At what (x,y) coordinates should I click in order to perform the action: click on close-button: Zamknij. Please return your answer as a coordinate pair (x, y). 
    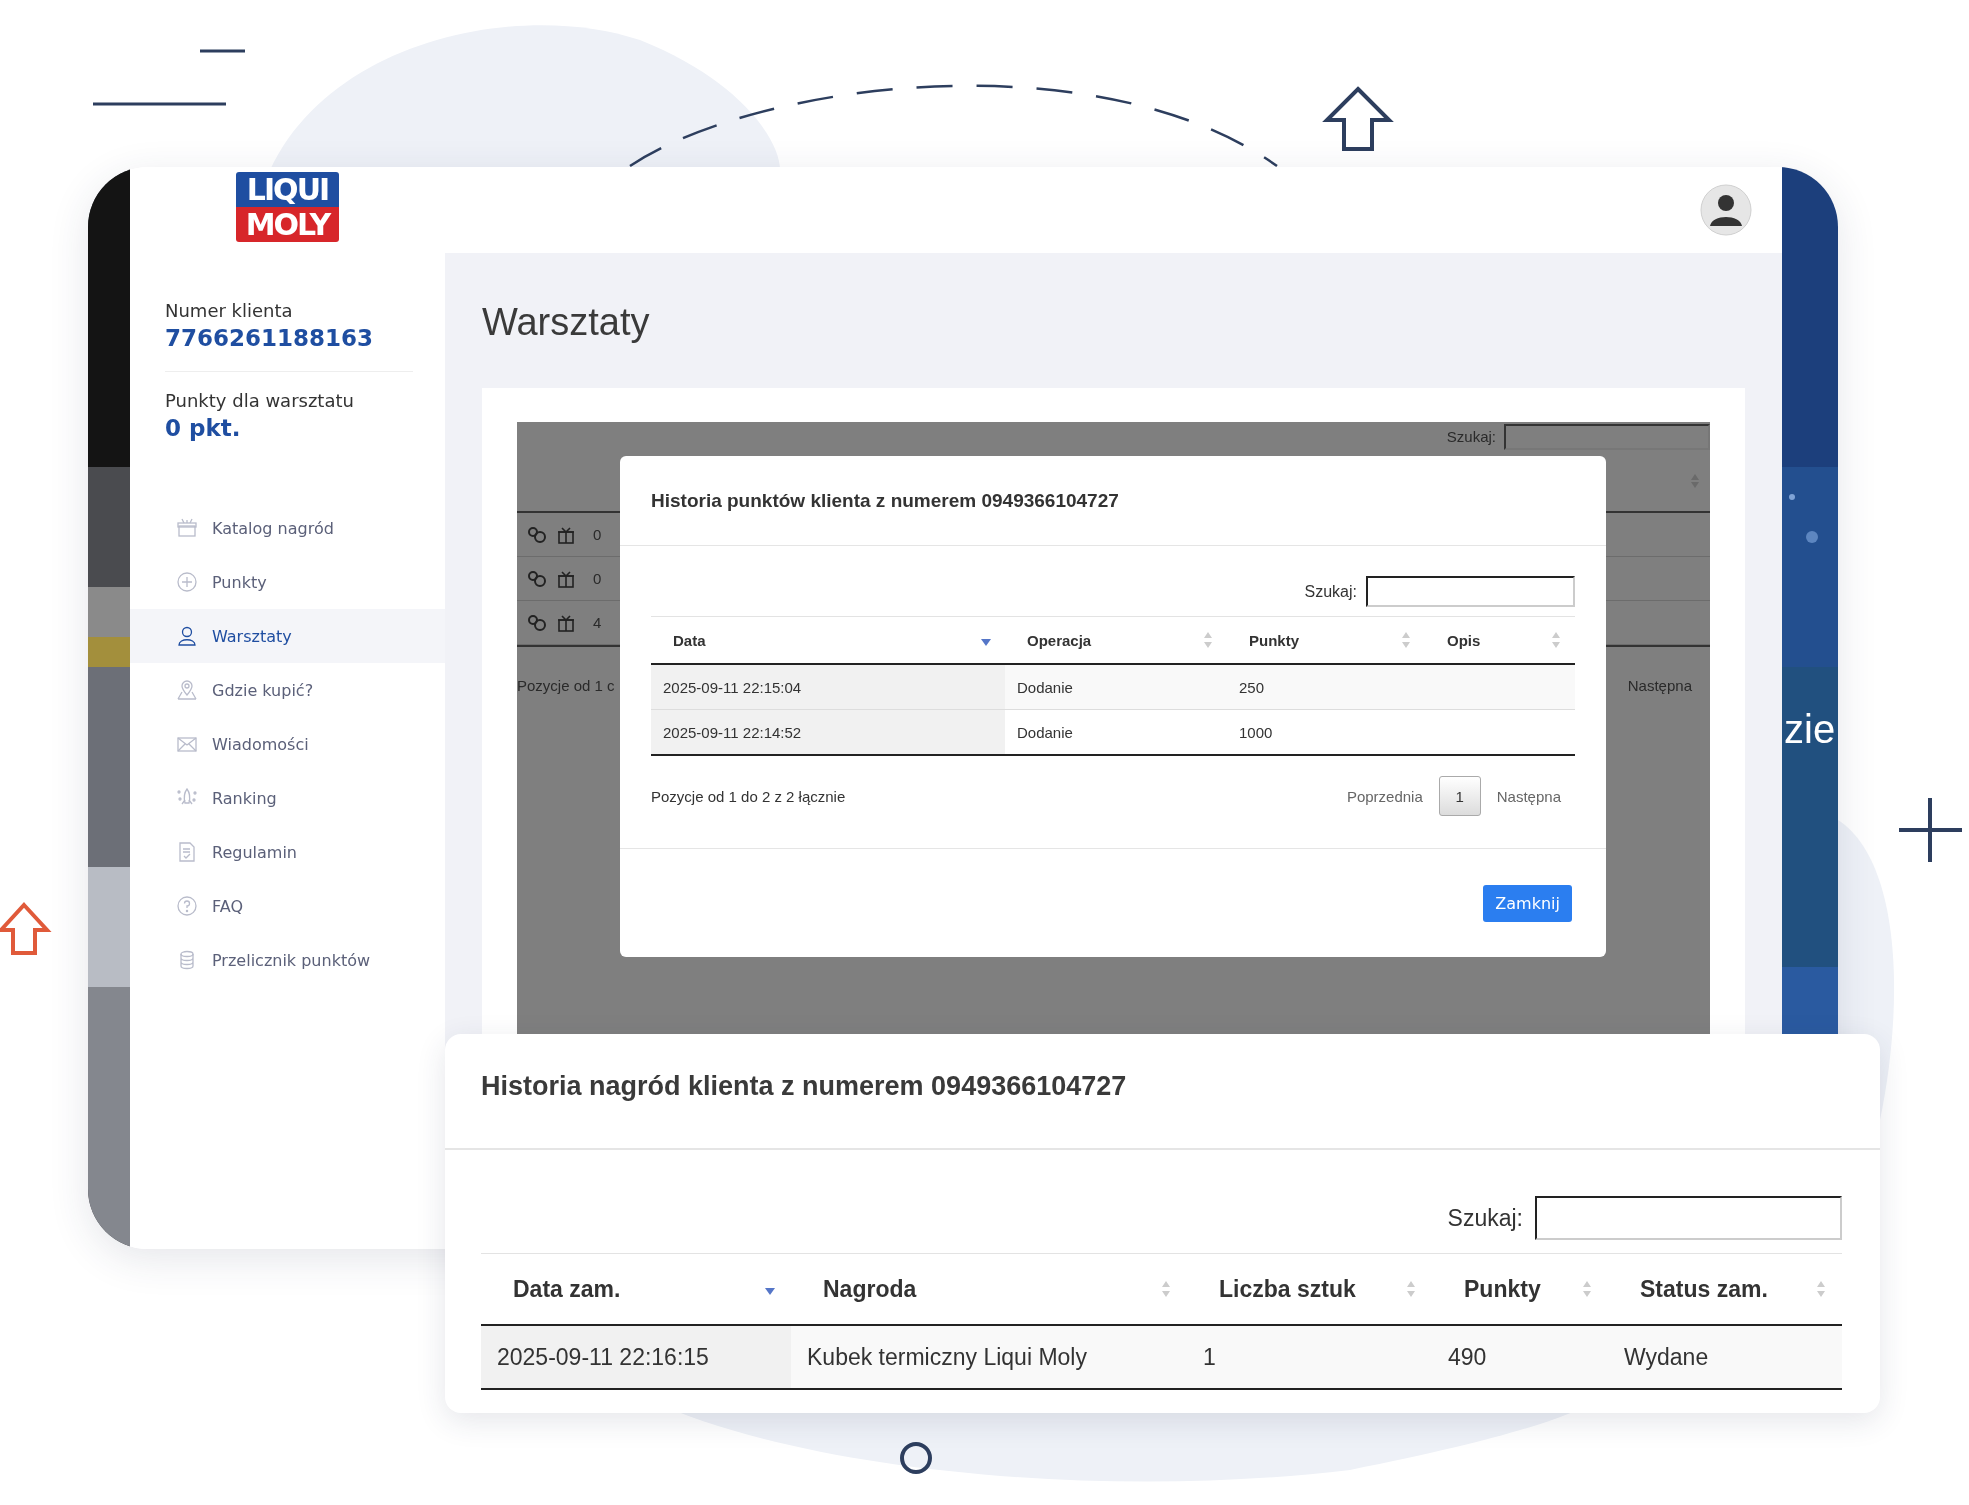
    Looking at the image, I should click on (1527, 903).